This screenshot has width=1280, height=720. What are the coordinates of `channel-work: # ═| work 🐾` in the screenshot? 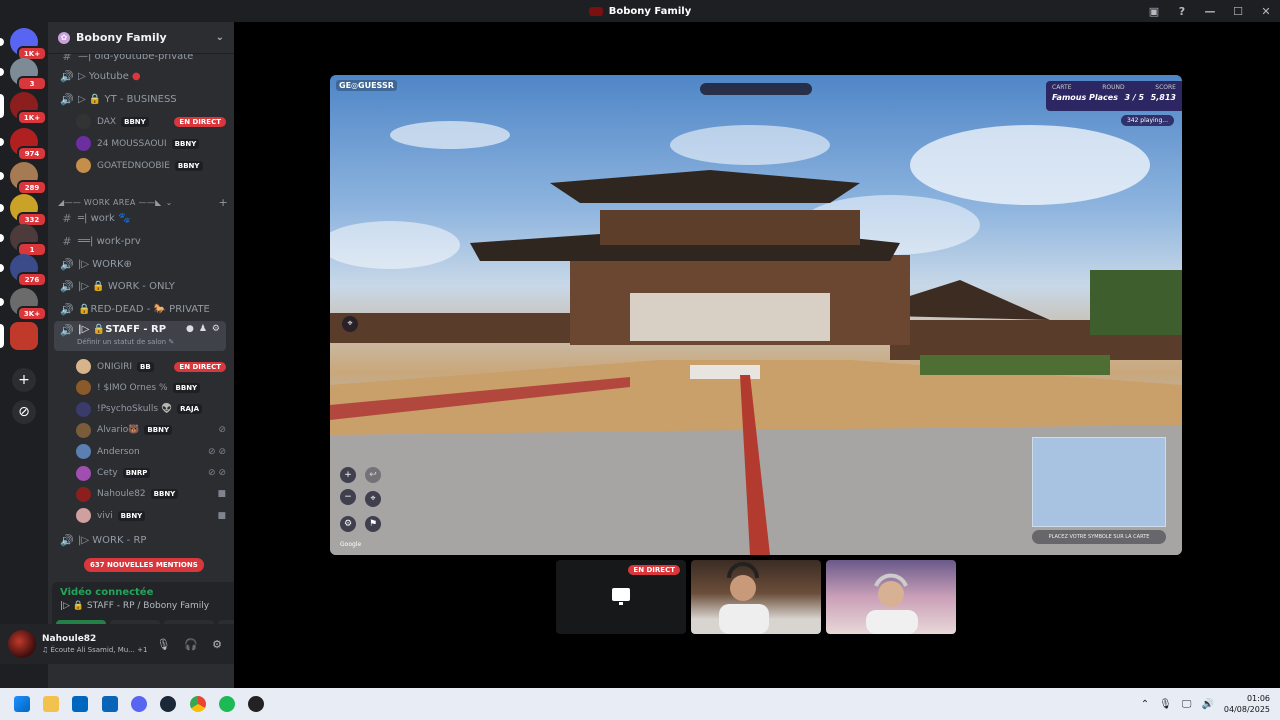 It's located at (140, 218).